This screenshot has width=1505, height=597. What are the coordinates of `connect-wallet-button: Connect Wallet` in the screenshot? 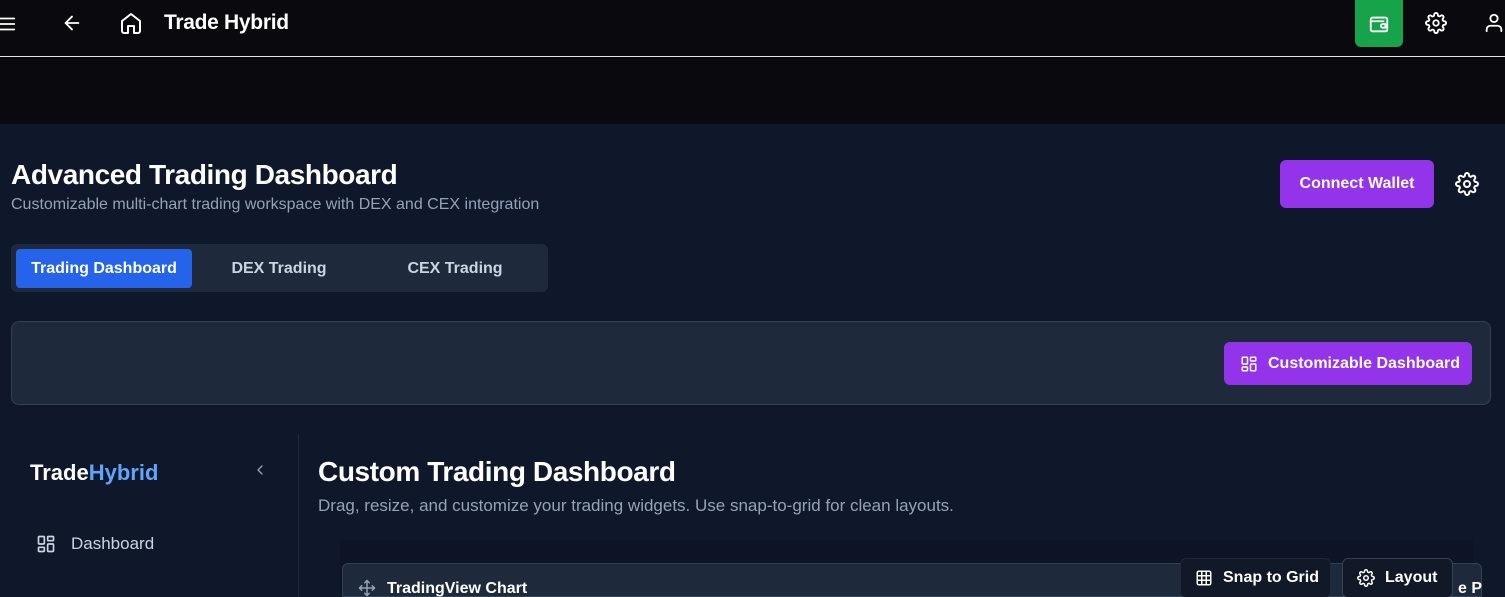 It's located at (1357, 184).